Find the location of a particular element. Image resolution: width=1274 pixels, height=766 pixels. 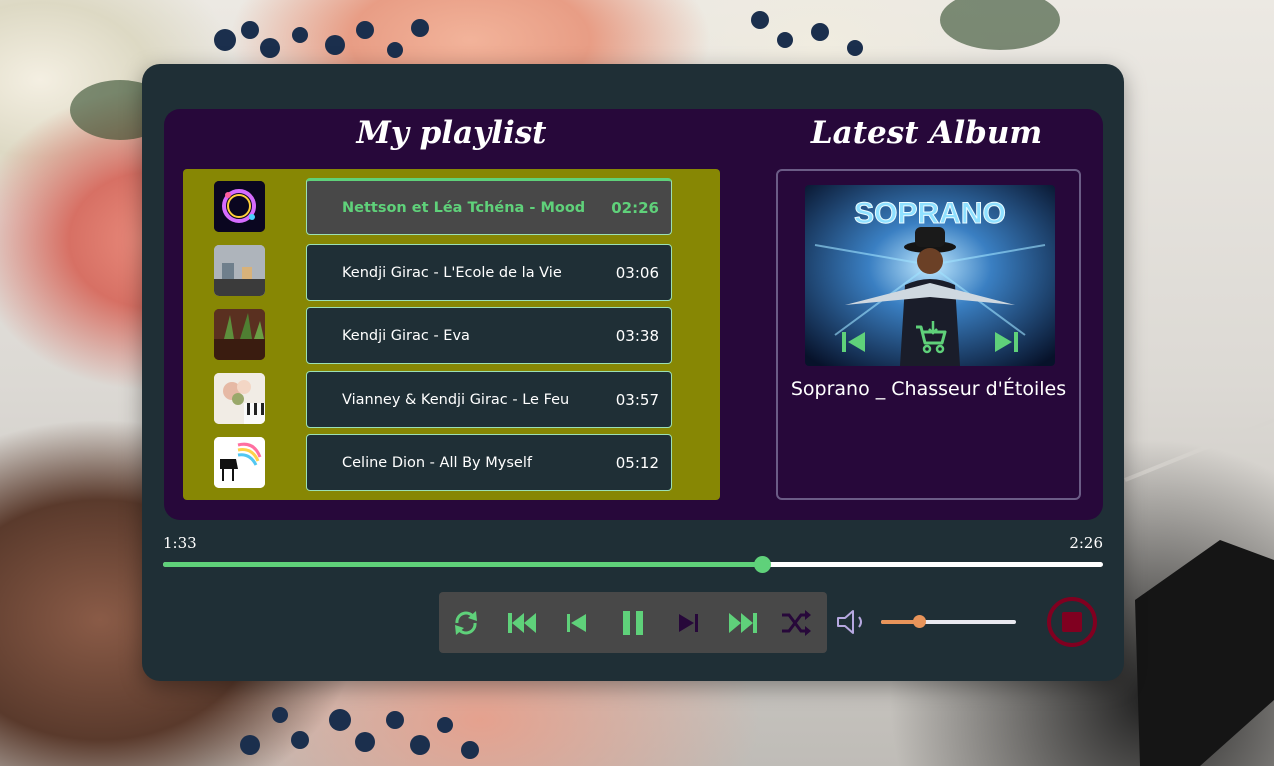

playlist-track-row: Vianney & Kendji Girac - Le Feu 03:57 is located at coordinates (489, 399).